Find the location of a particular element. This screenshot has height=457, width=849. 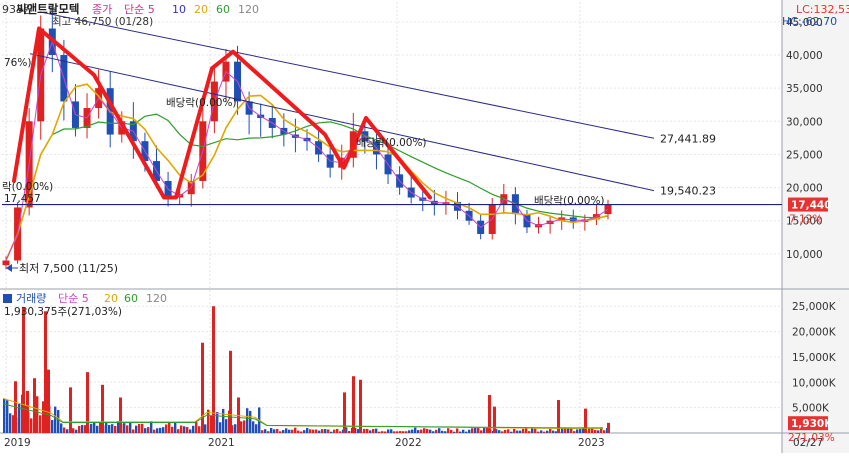

price-tick-label: 10,000 is located at coordinates (804, 255).